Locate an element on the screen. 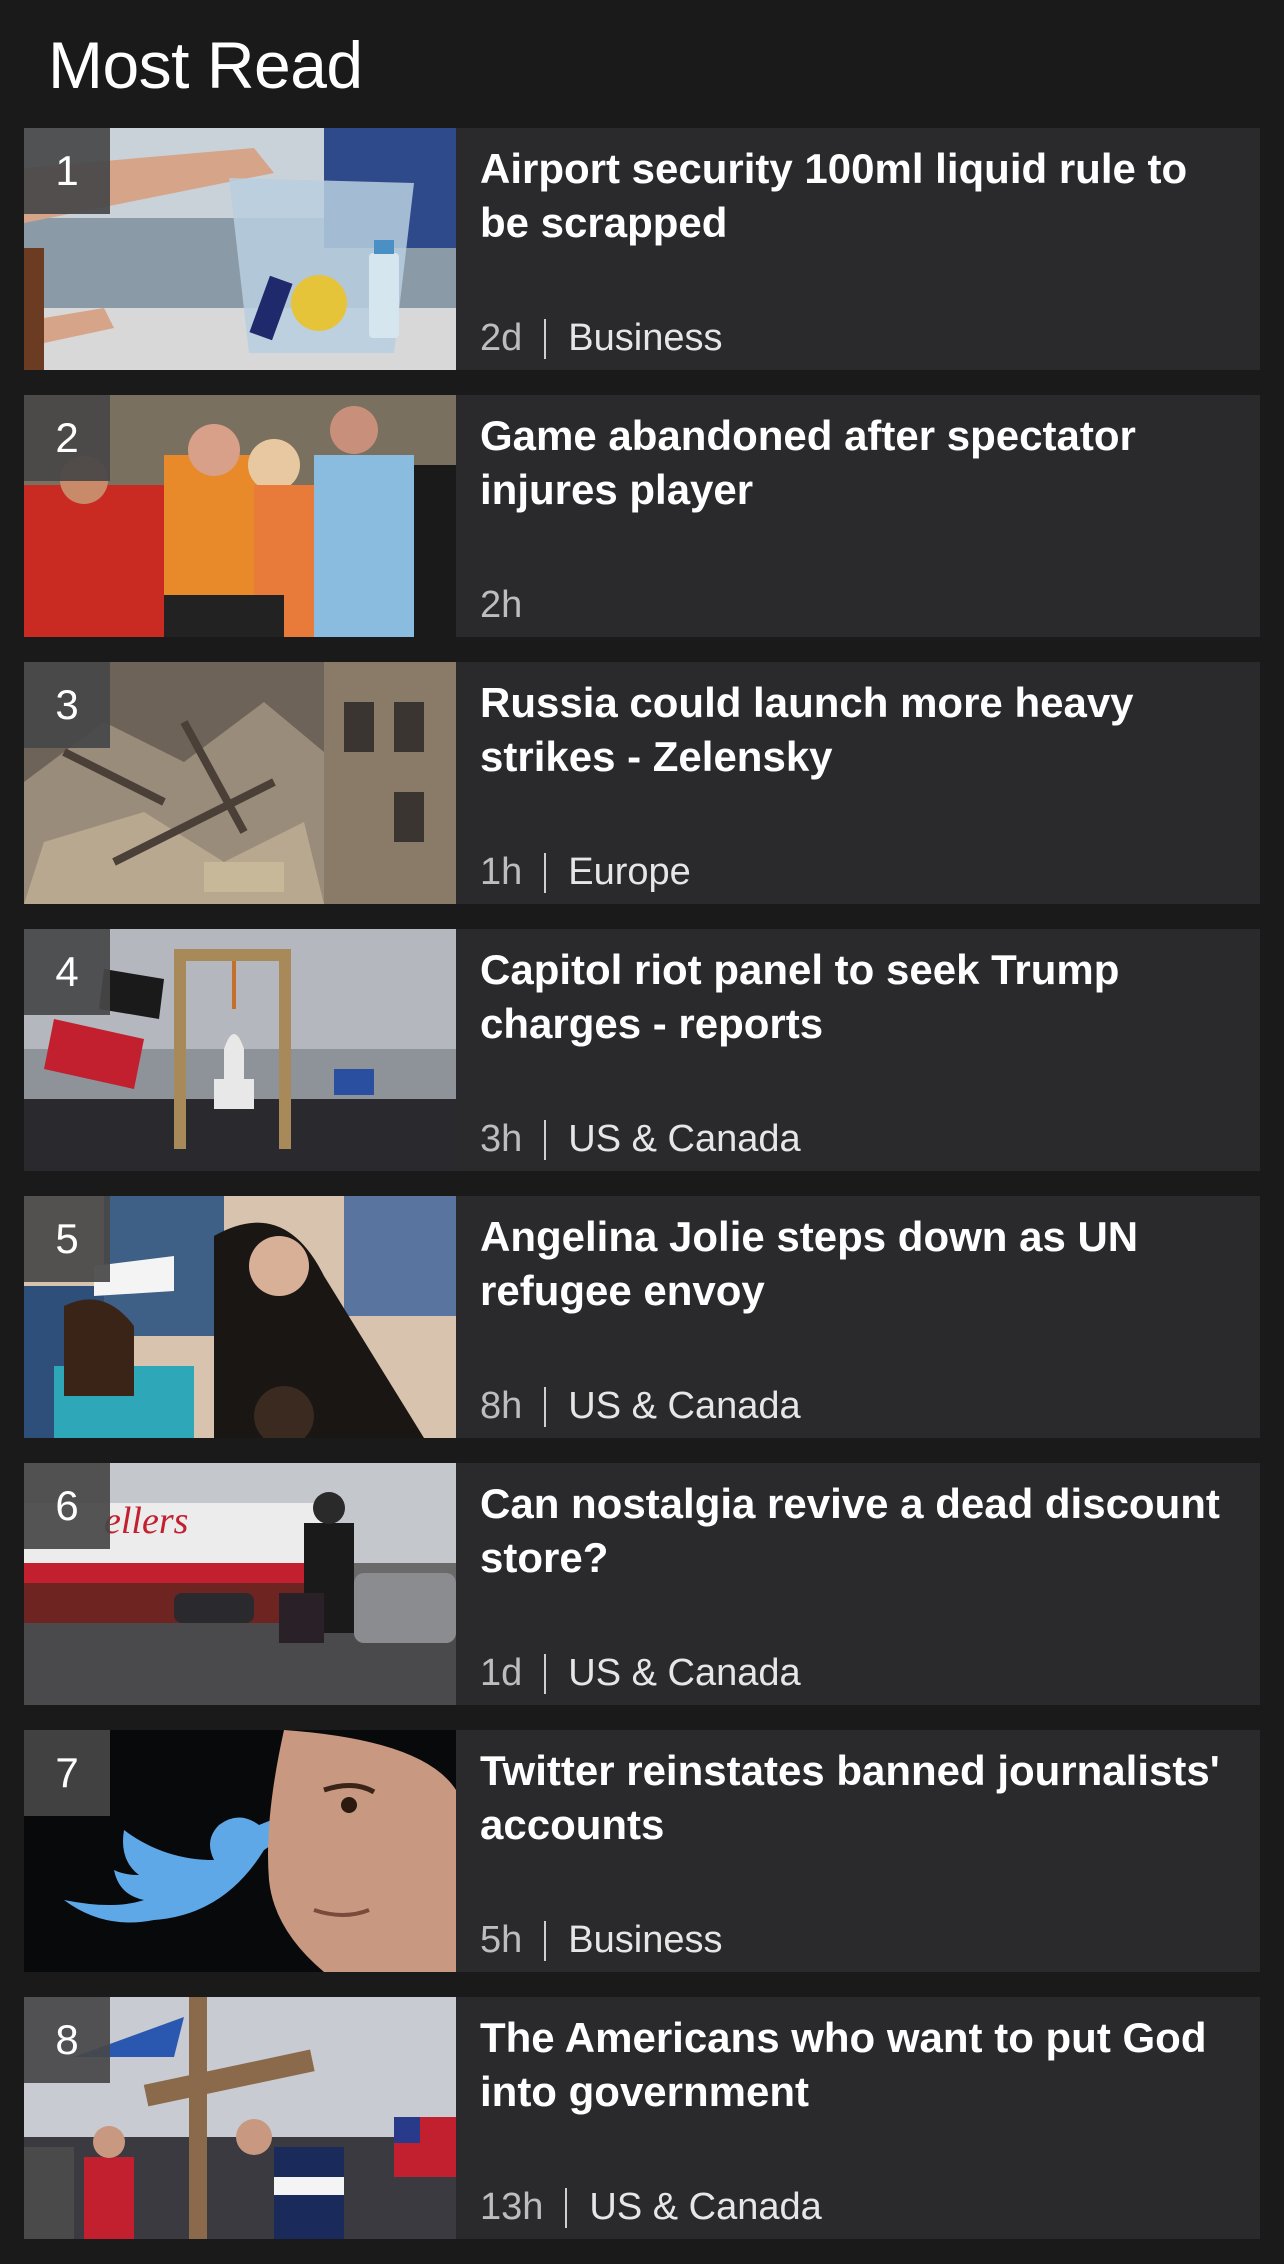 This screenshot has width=1284, height=2264. article-age: 5h is located at coordinates (501, 1940).